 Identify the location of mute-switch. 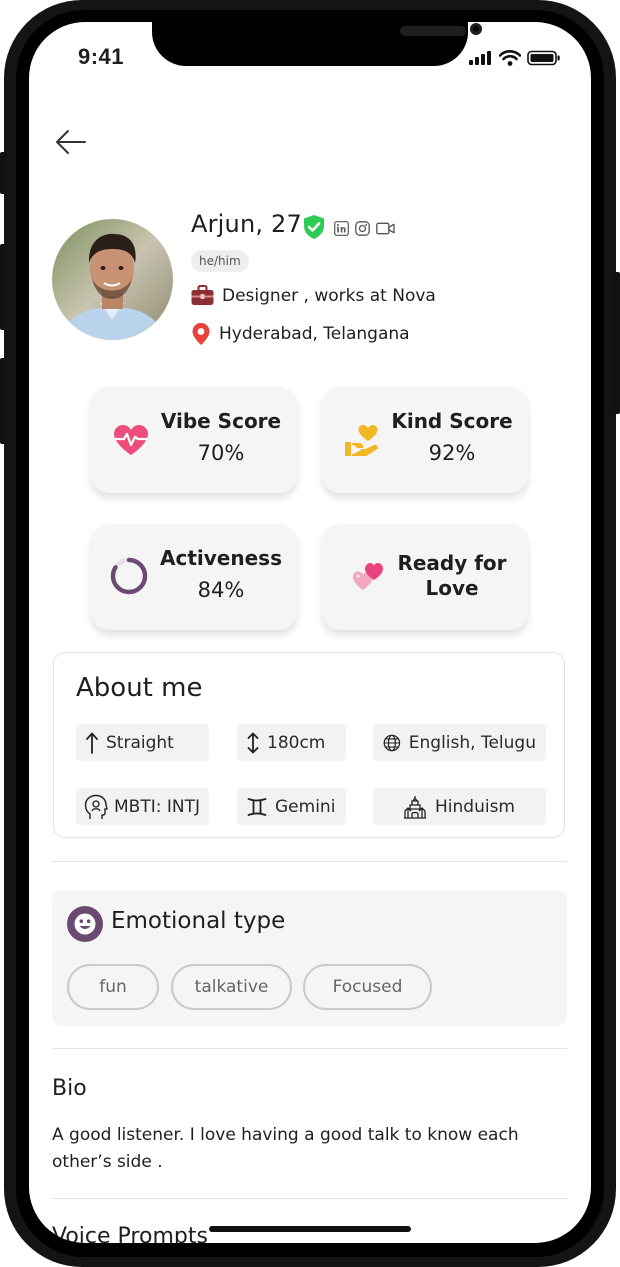
(3, 173).